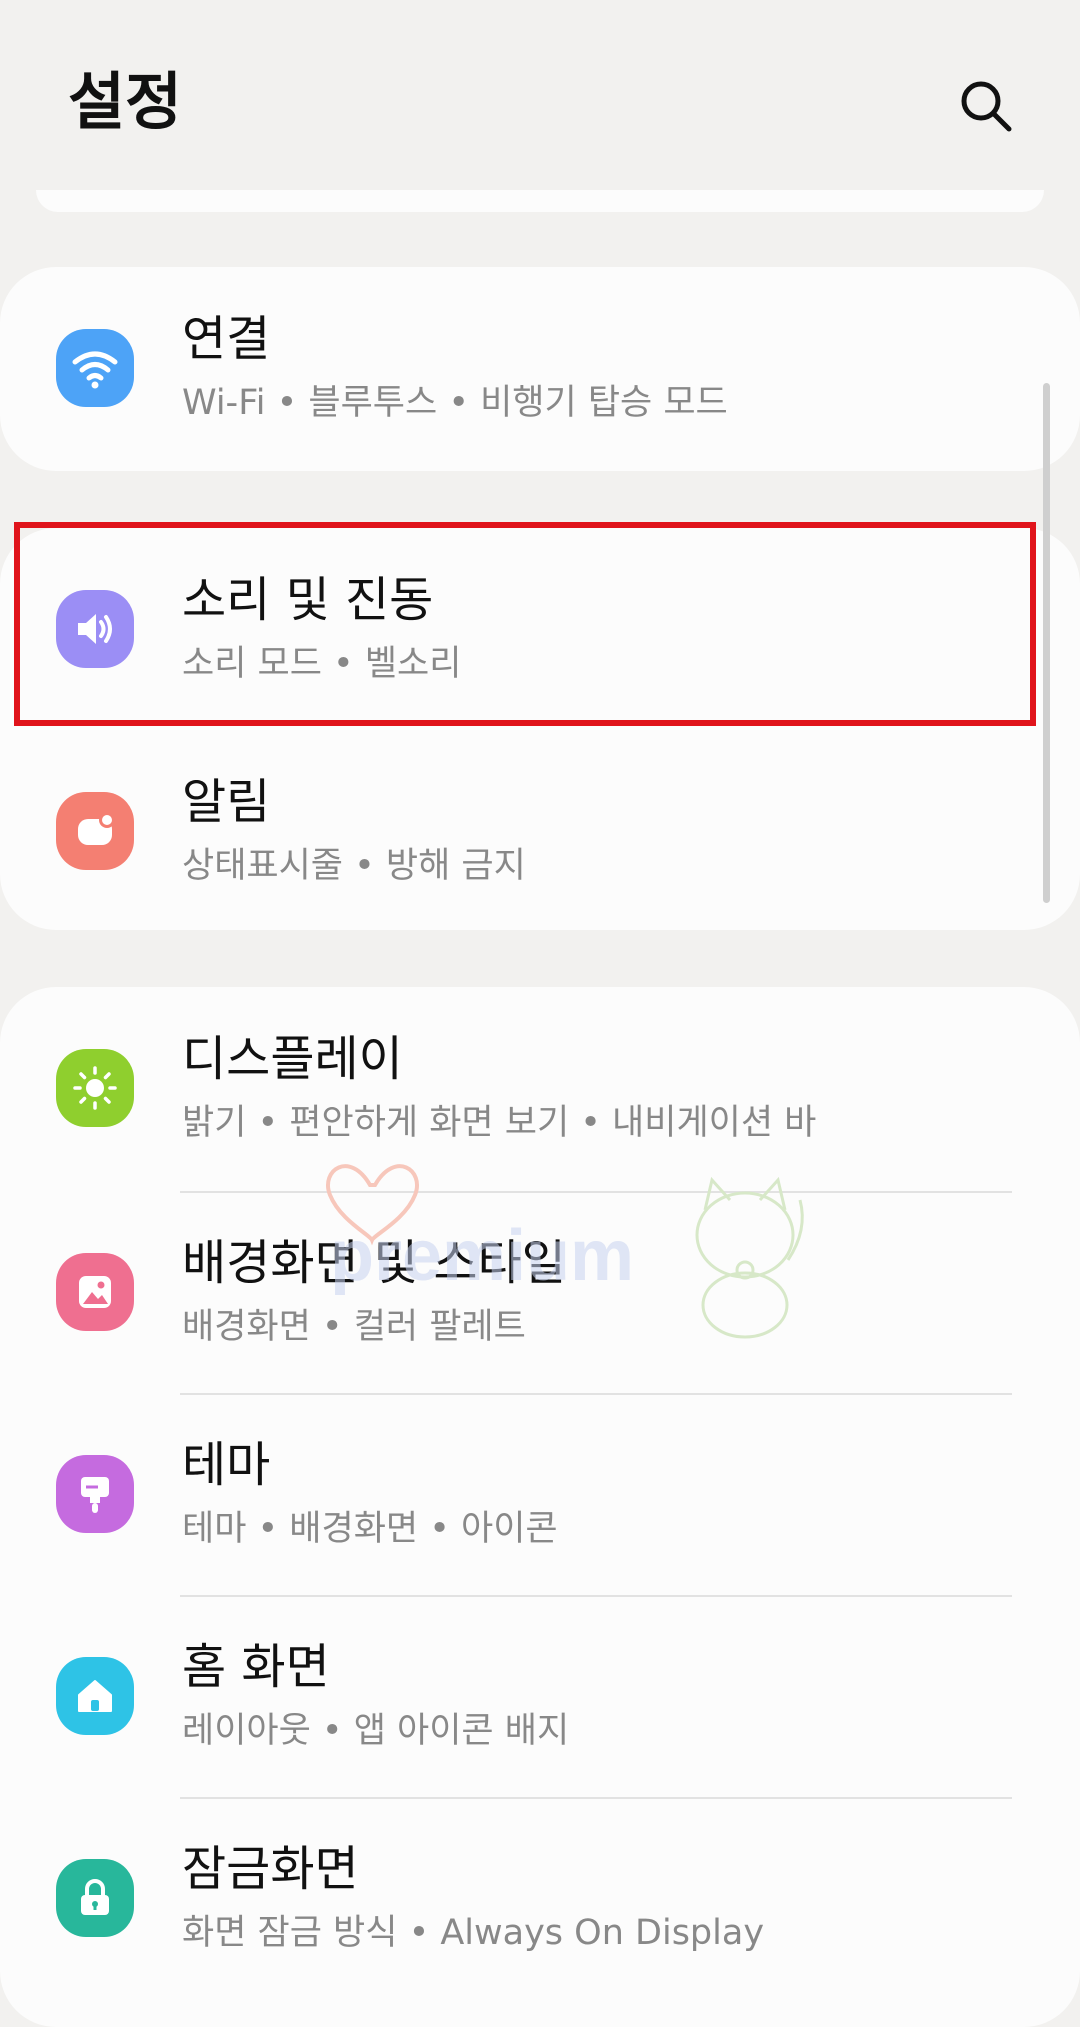  I want to click on page-title: 설정, so click(125, 101).